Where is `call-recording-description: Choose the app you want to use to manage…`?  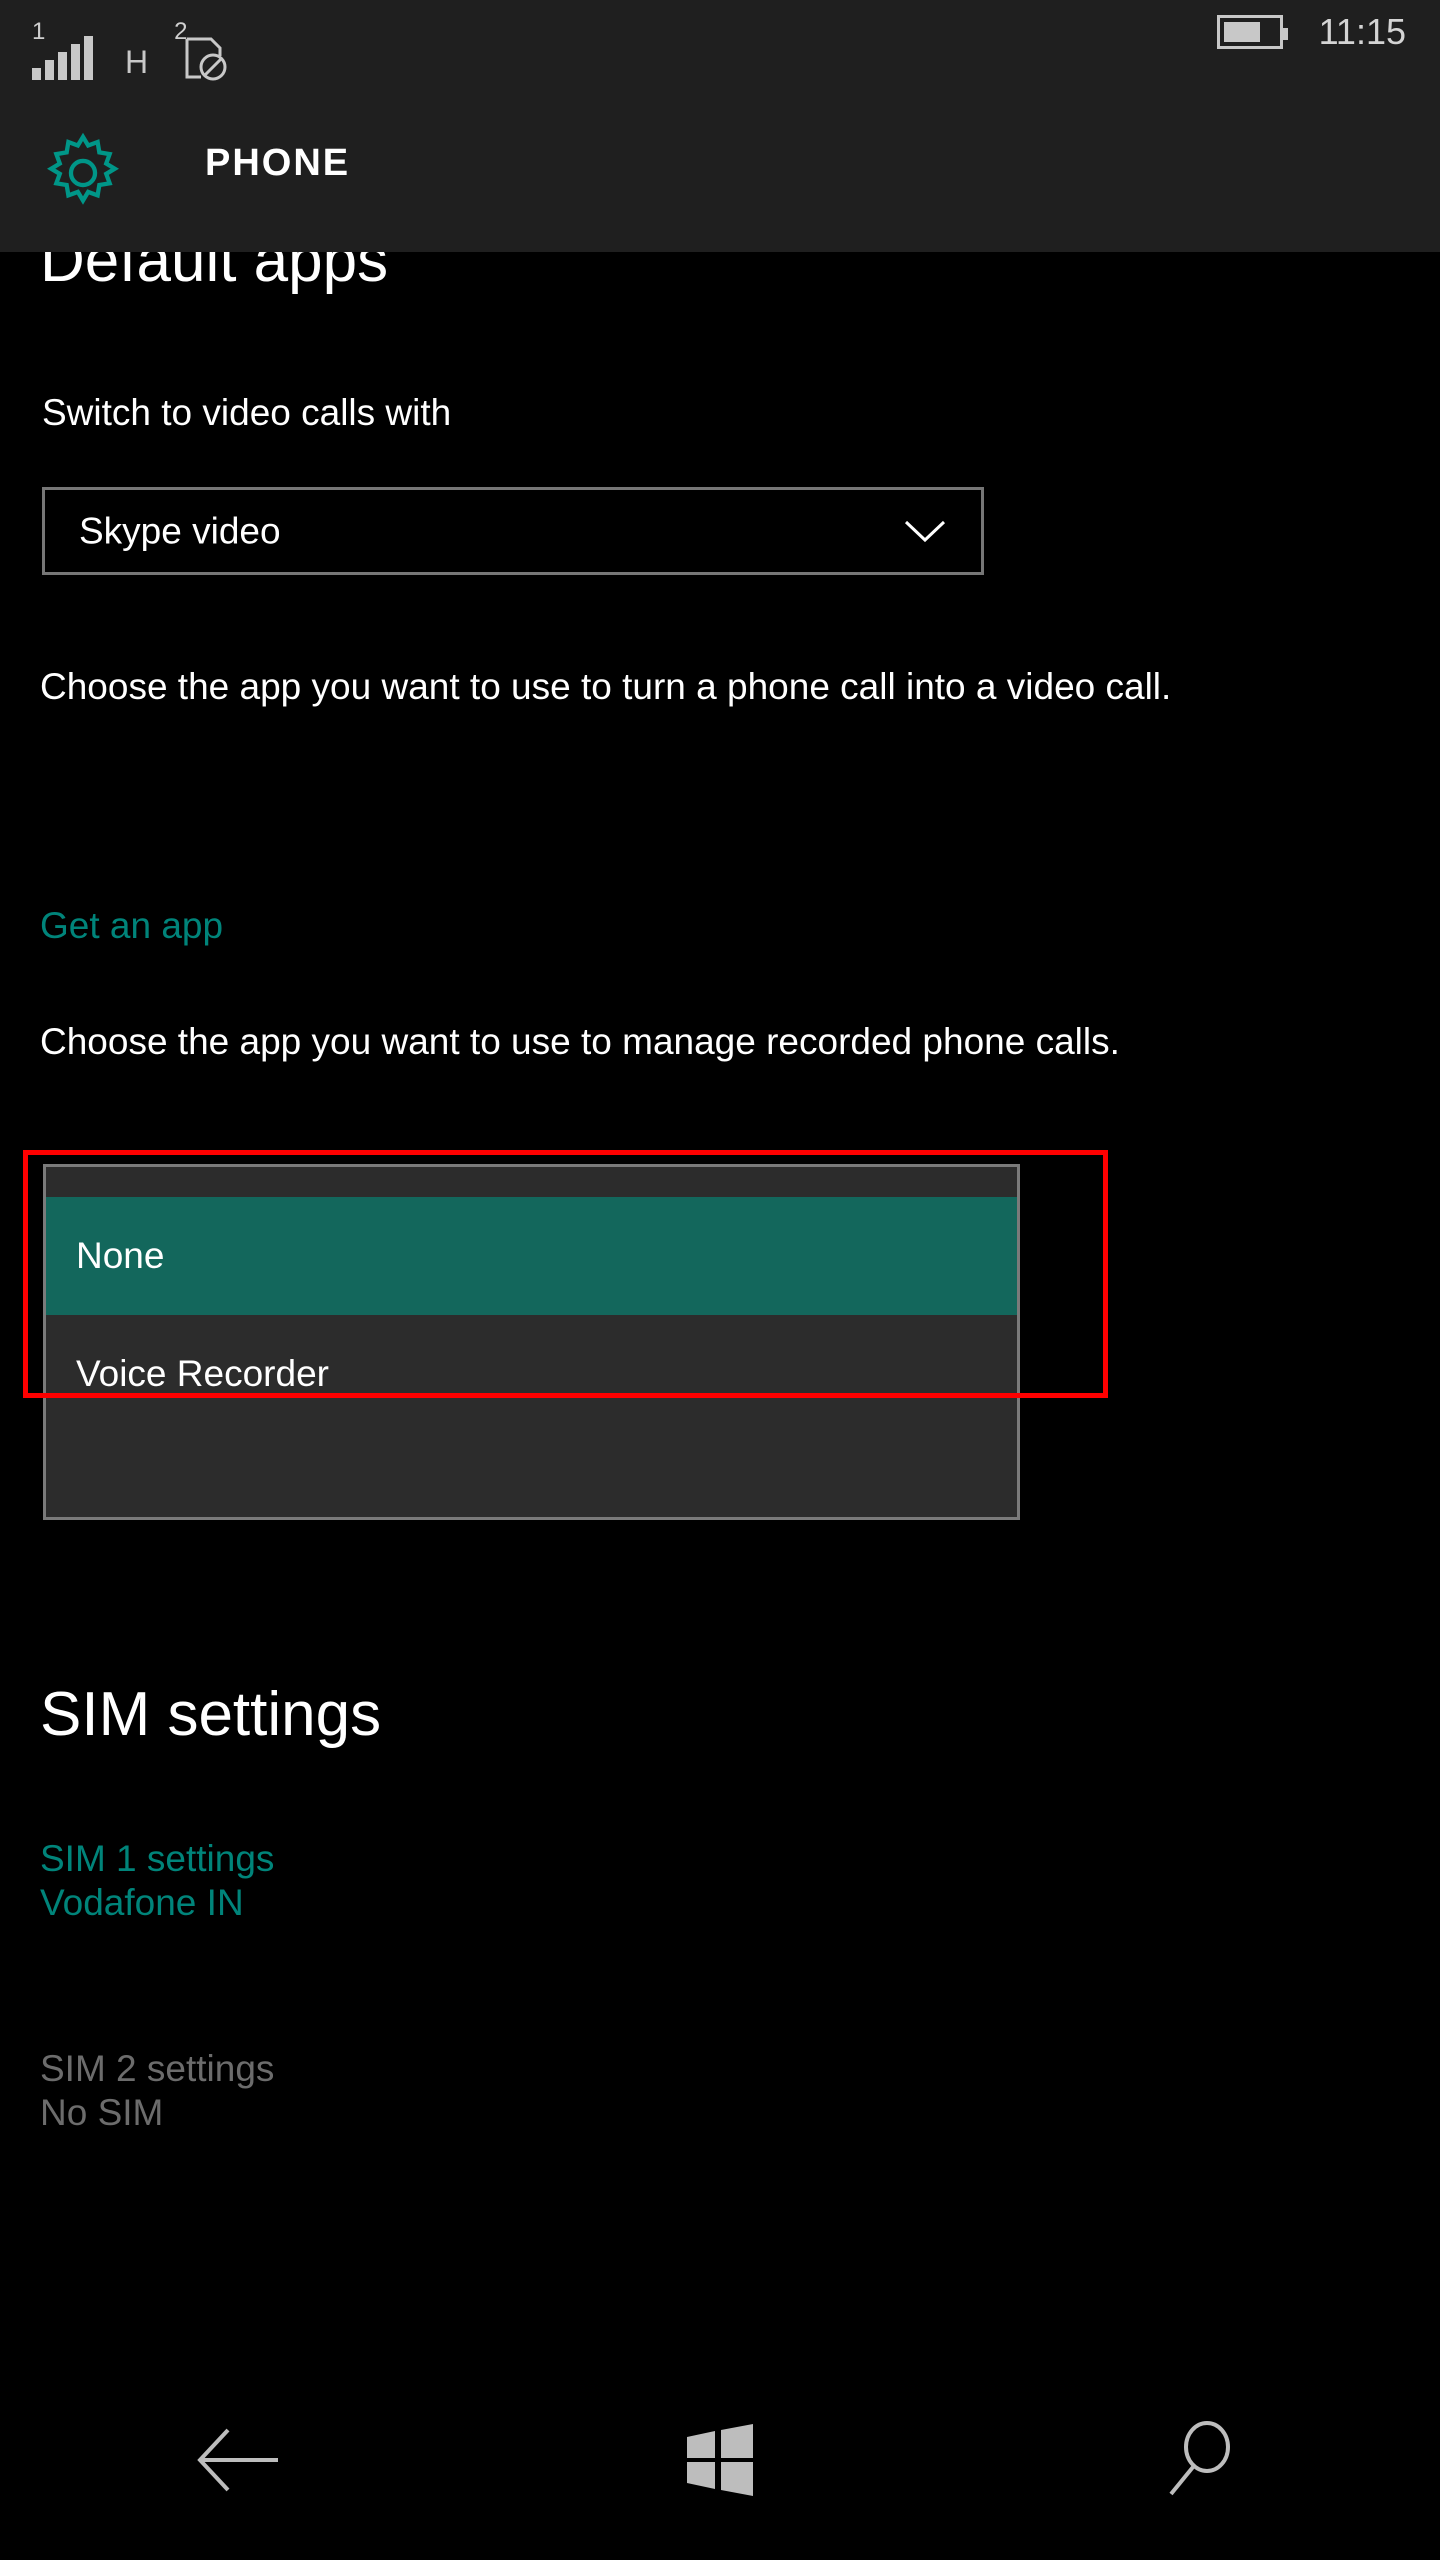
call-recording-description: Choose the app you want to use to manage… is located at coordinates (580, 1041).